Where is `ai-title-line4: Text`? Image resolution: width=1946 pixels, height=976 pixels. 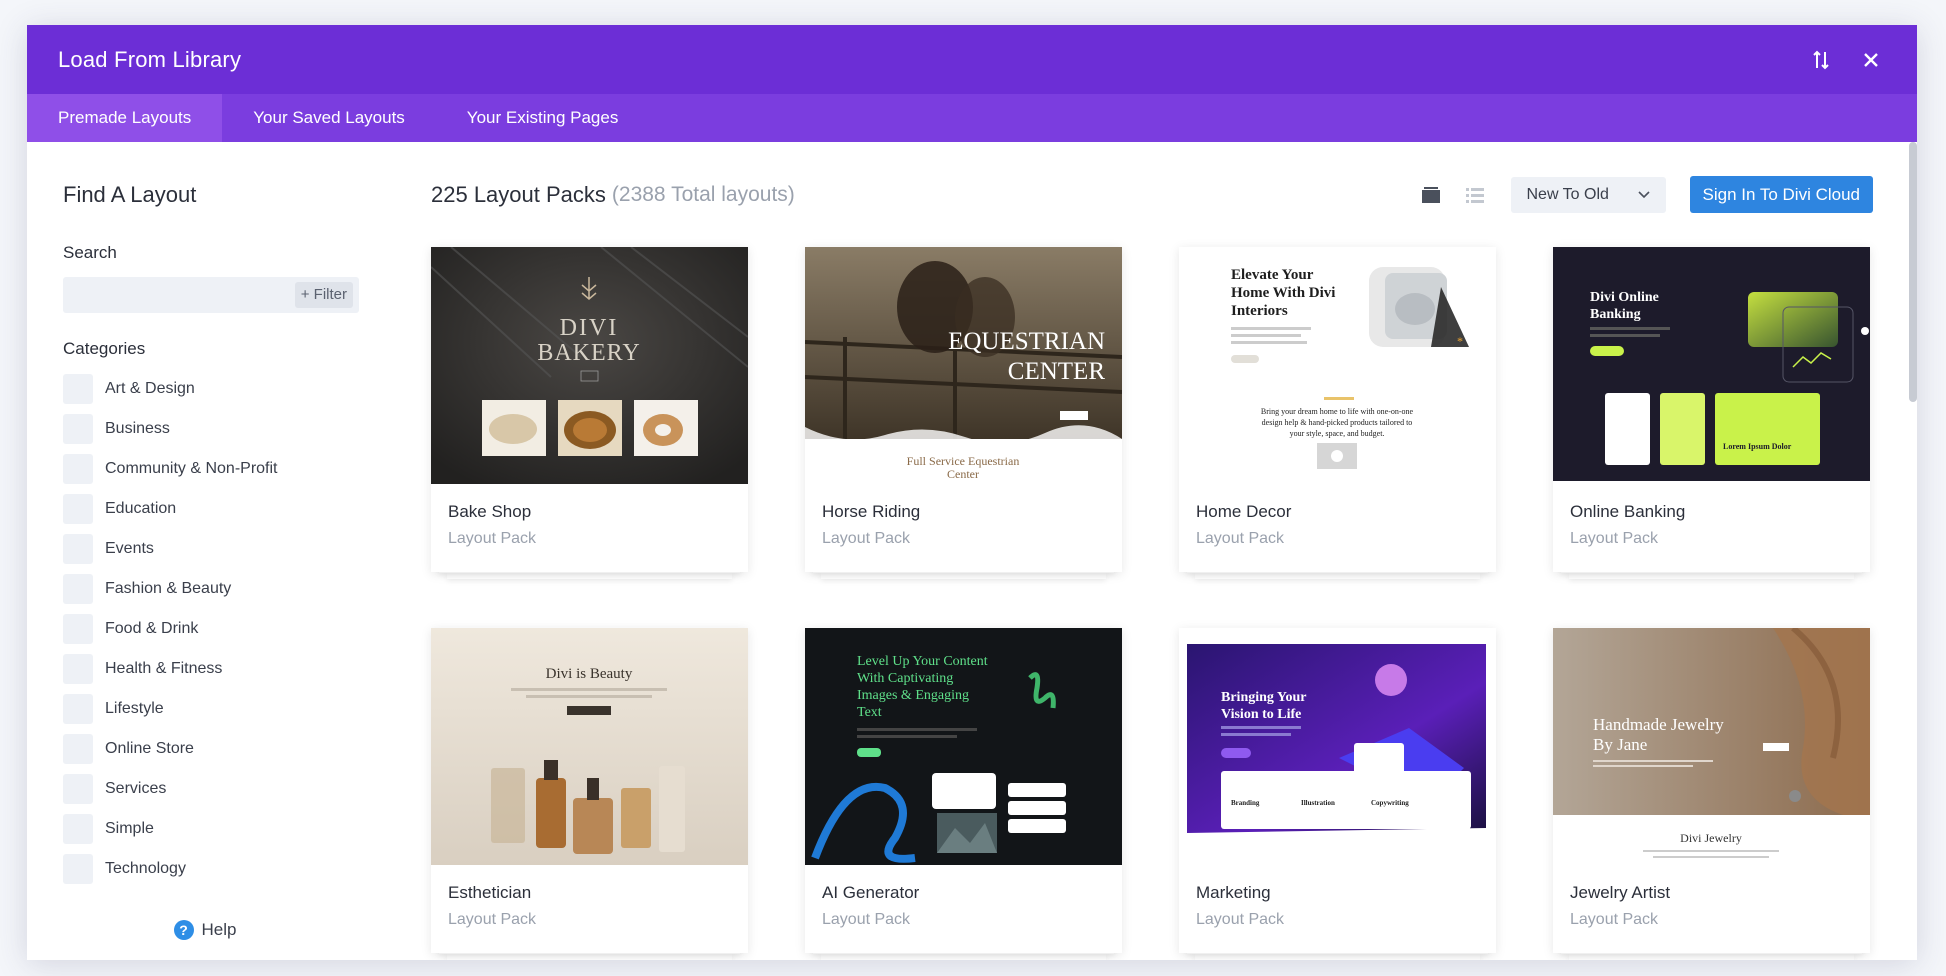
ai-title-line4: Text is located at coordinates (869, 712).